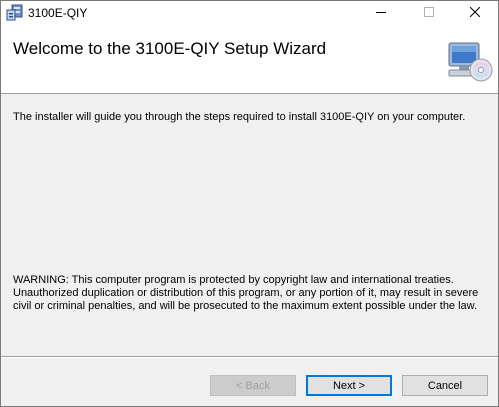  I want to click on minimize-button, so click(381, 13).